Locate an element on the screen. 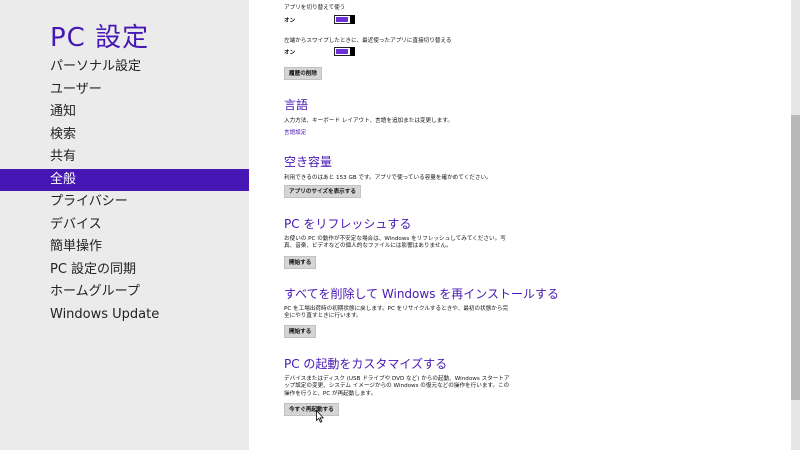  language-section-title: 言語 is located at coordinates (296, 105).